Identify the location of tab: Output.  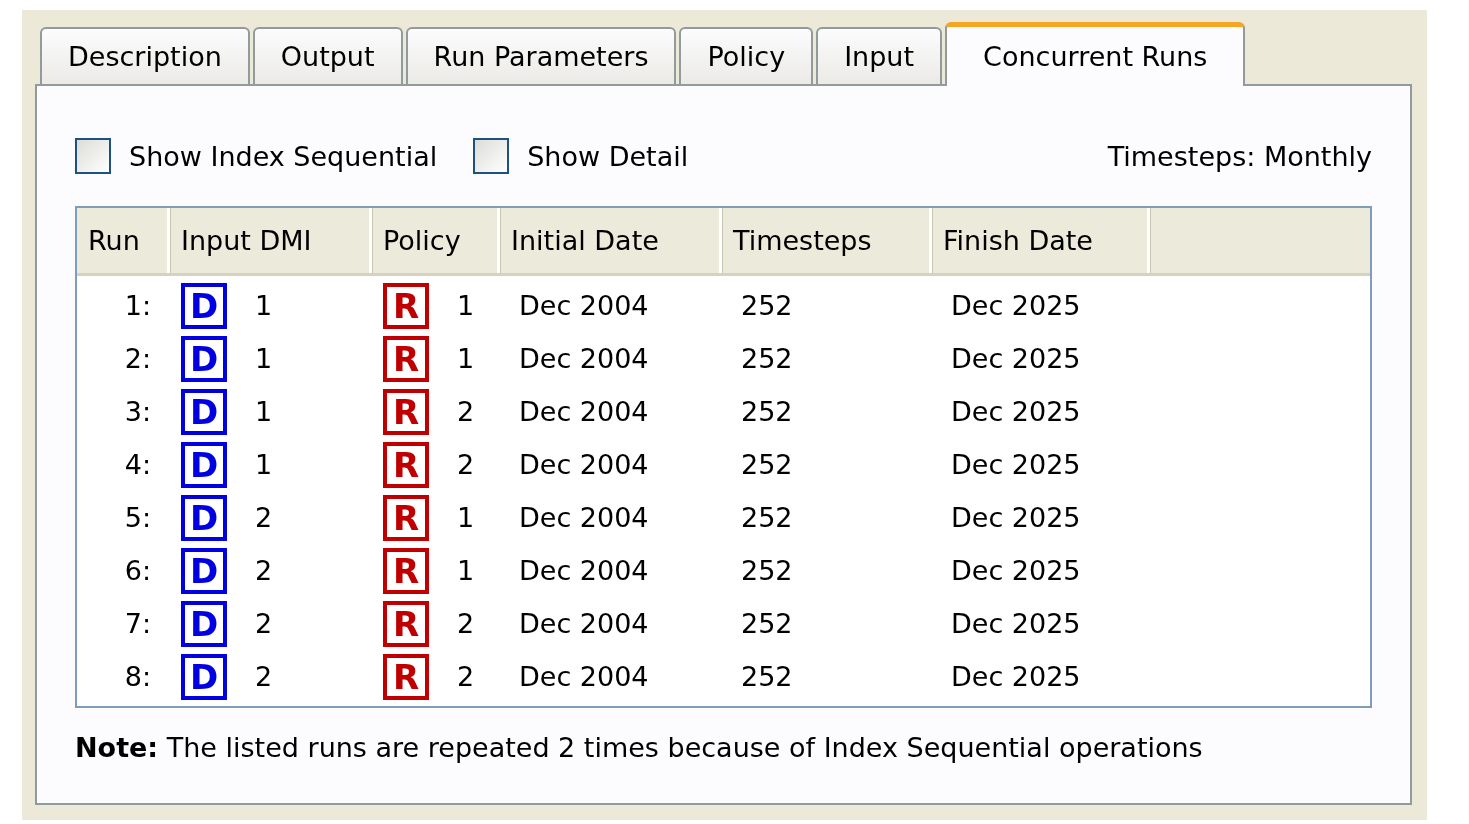
(327, 55).